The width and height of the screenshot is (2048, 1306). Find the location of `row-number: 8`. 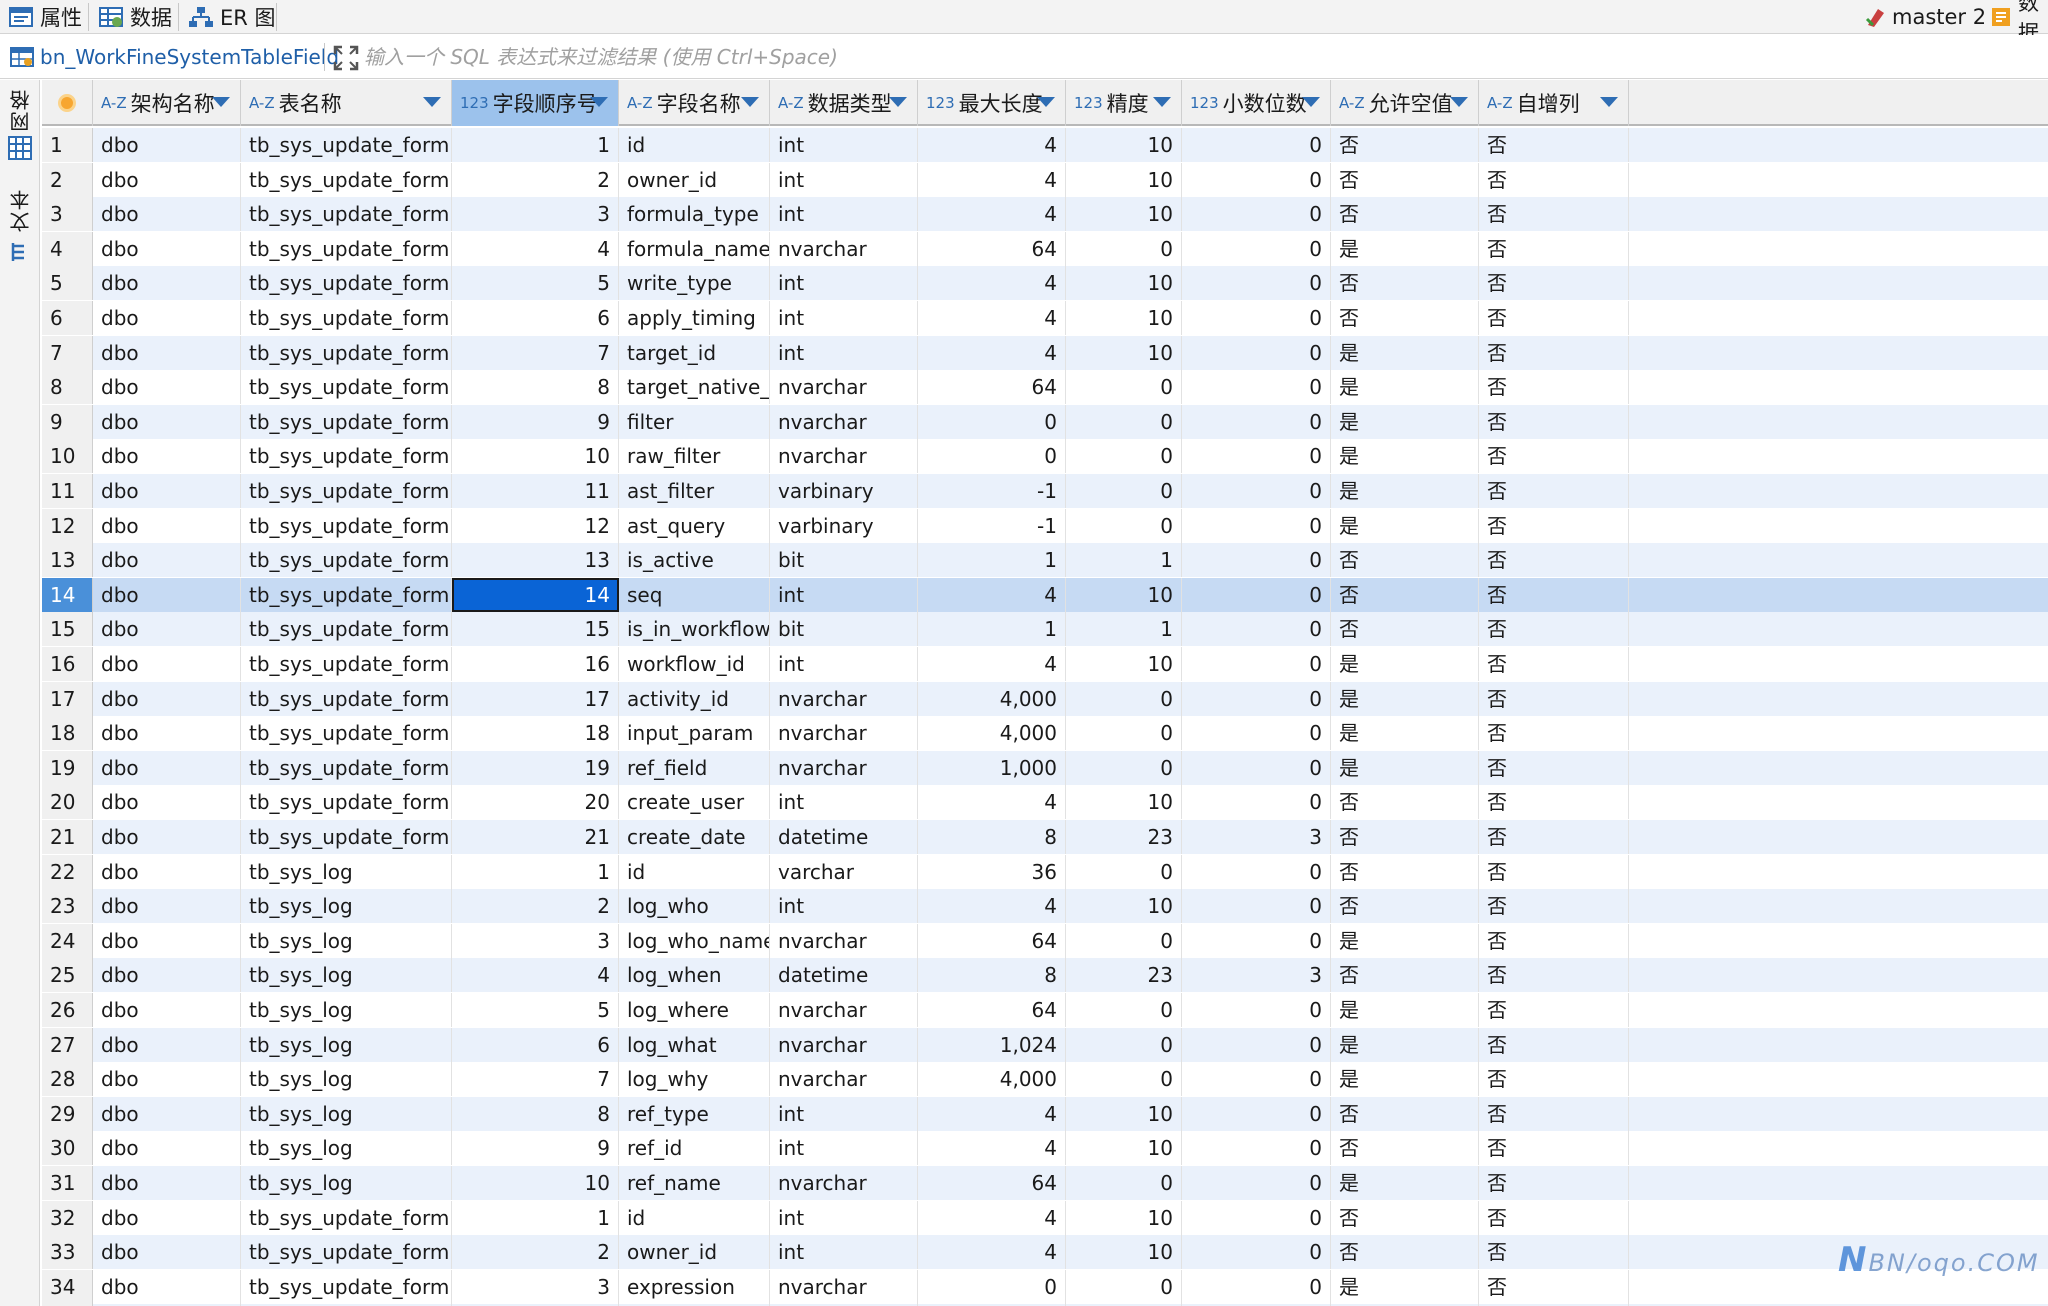

row-number: 8 is located at coordinates (67, 387).